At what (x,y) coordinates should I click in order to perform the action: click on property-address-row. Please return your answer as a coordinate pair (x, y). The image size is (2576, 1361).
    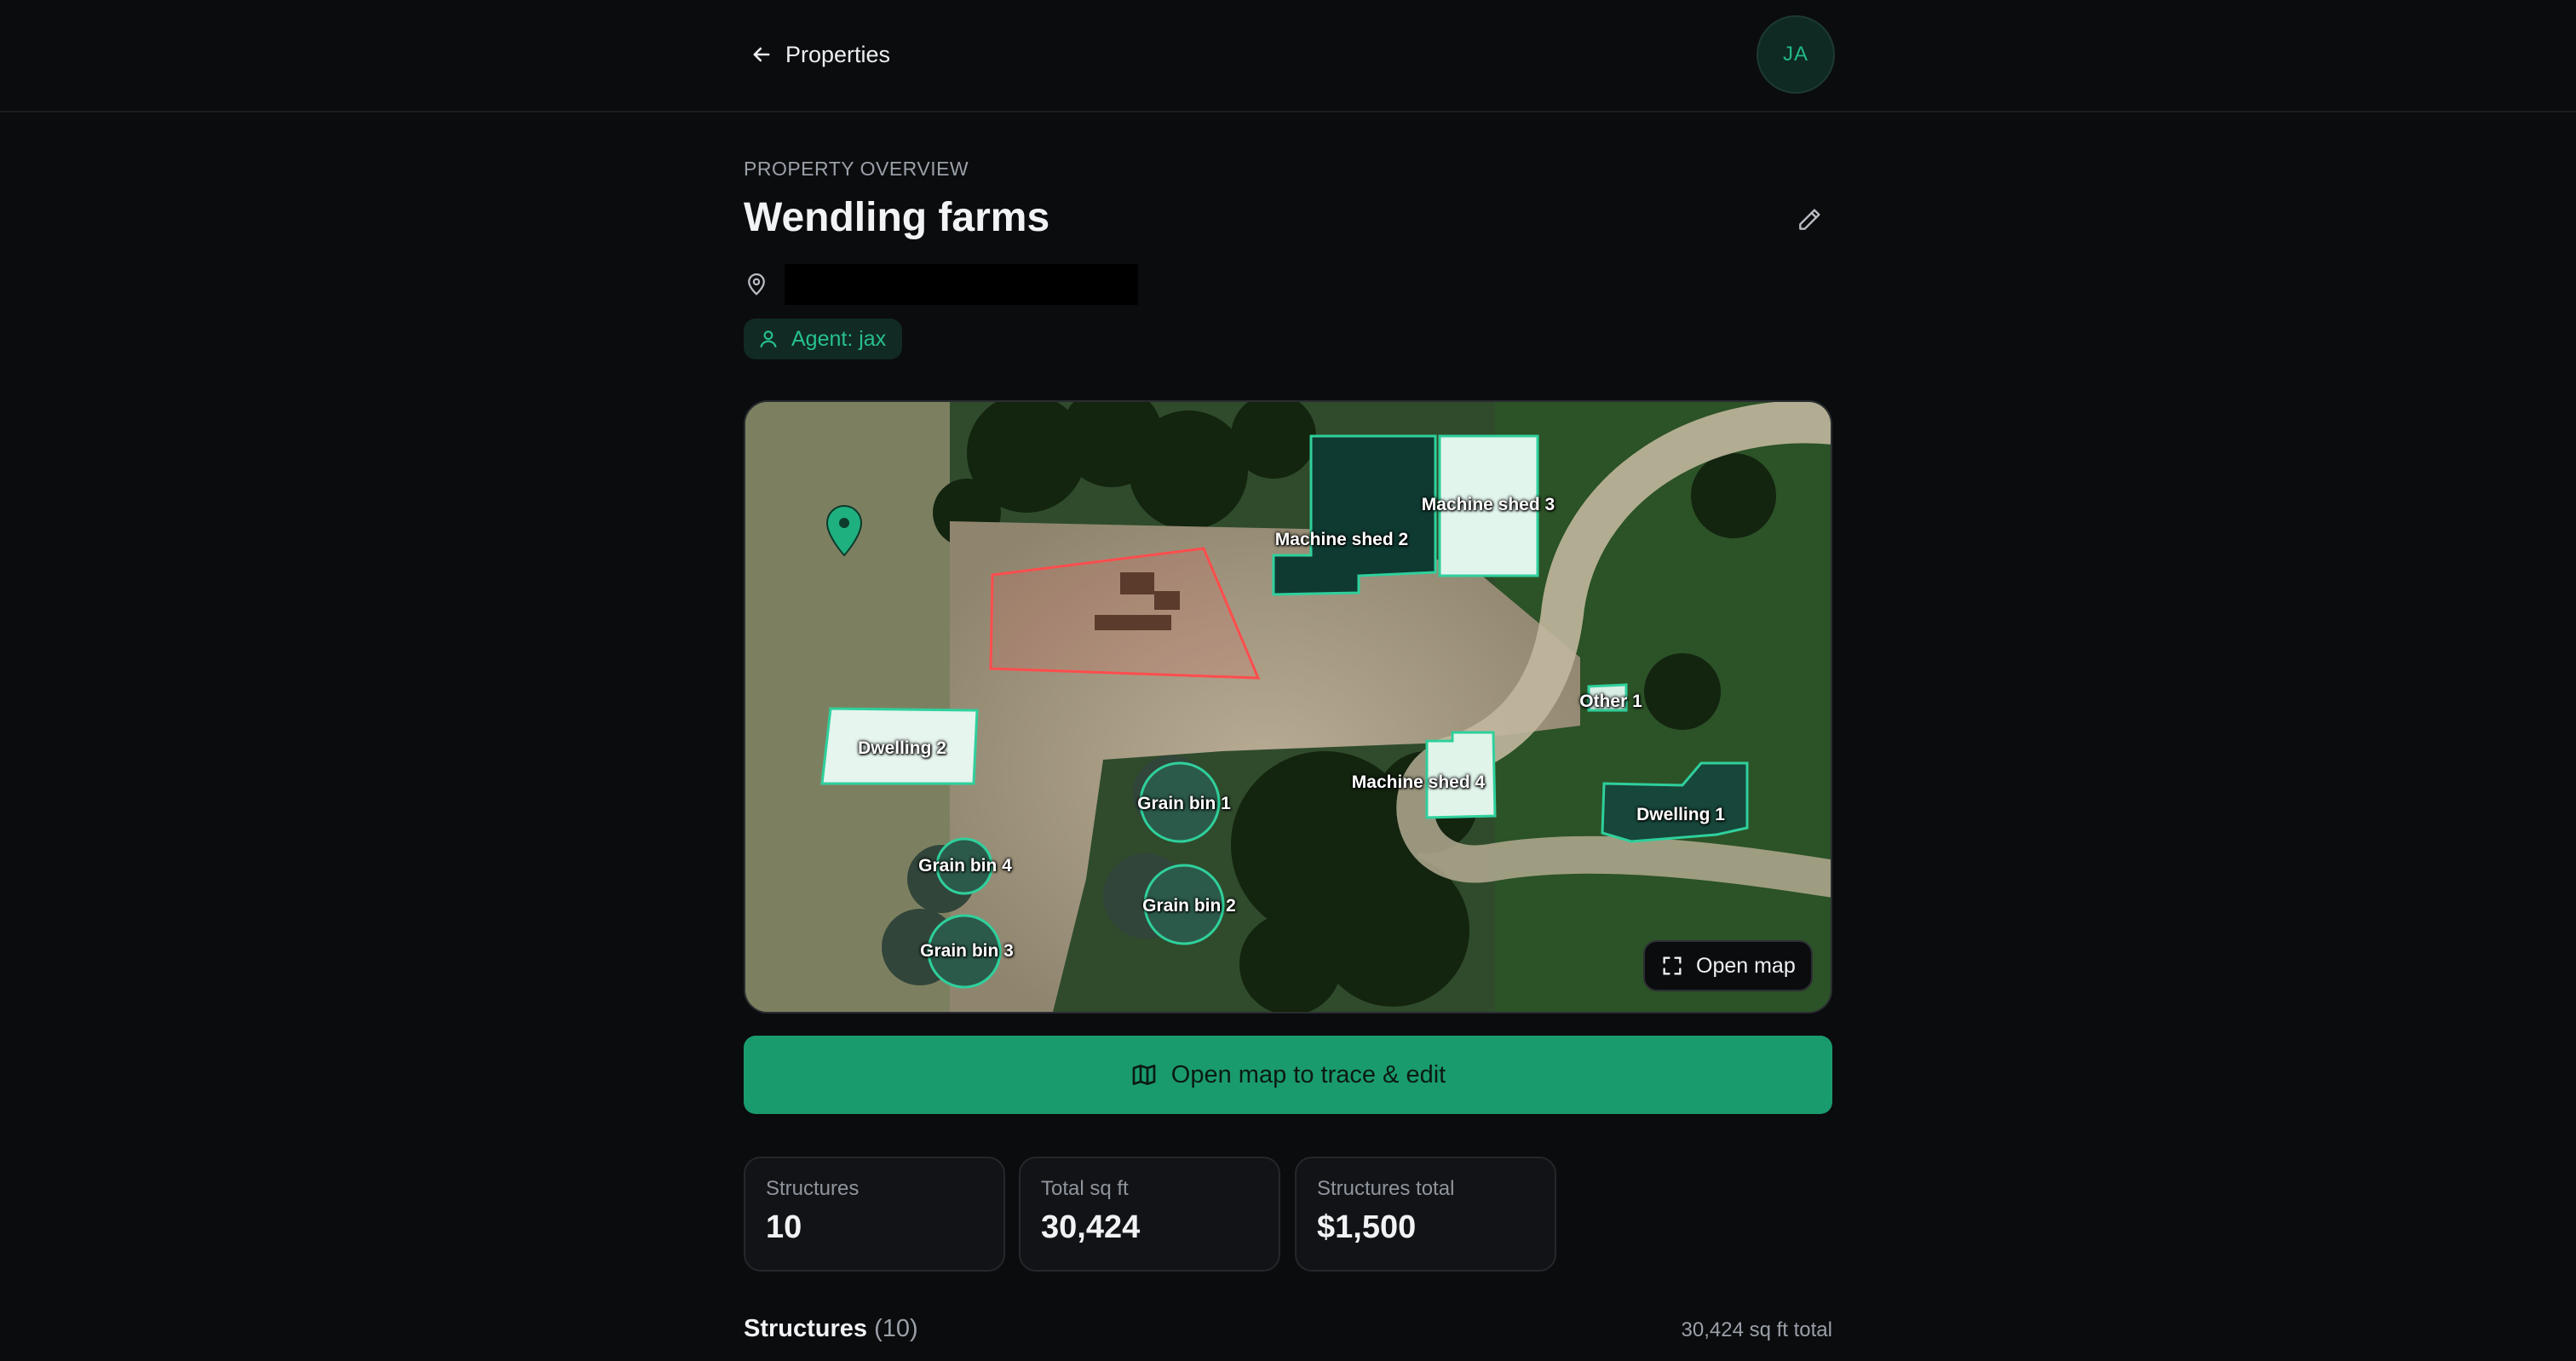
    Looking at the image, I should click on (941, 284).